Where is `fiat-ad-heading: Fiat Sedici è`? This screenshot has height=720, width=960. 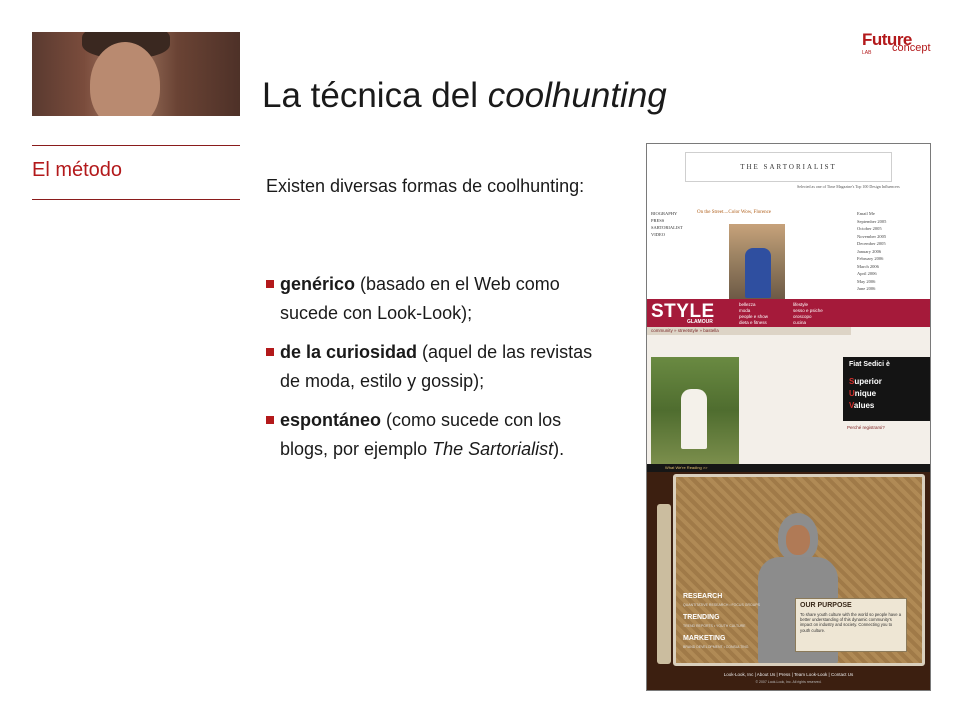
fiat-ad-heading: Fiat Sedici è is located at coordinates (869, 364).